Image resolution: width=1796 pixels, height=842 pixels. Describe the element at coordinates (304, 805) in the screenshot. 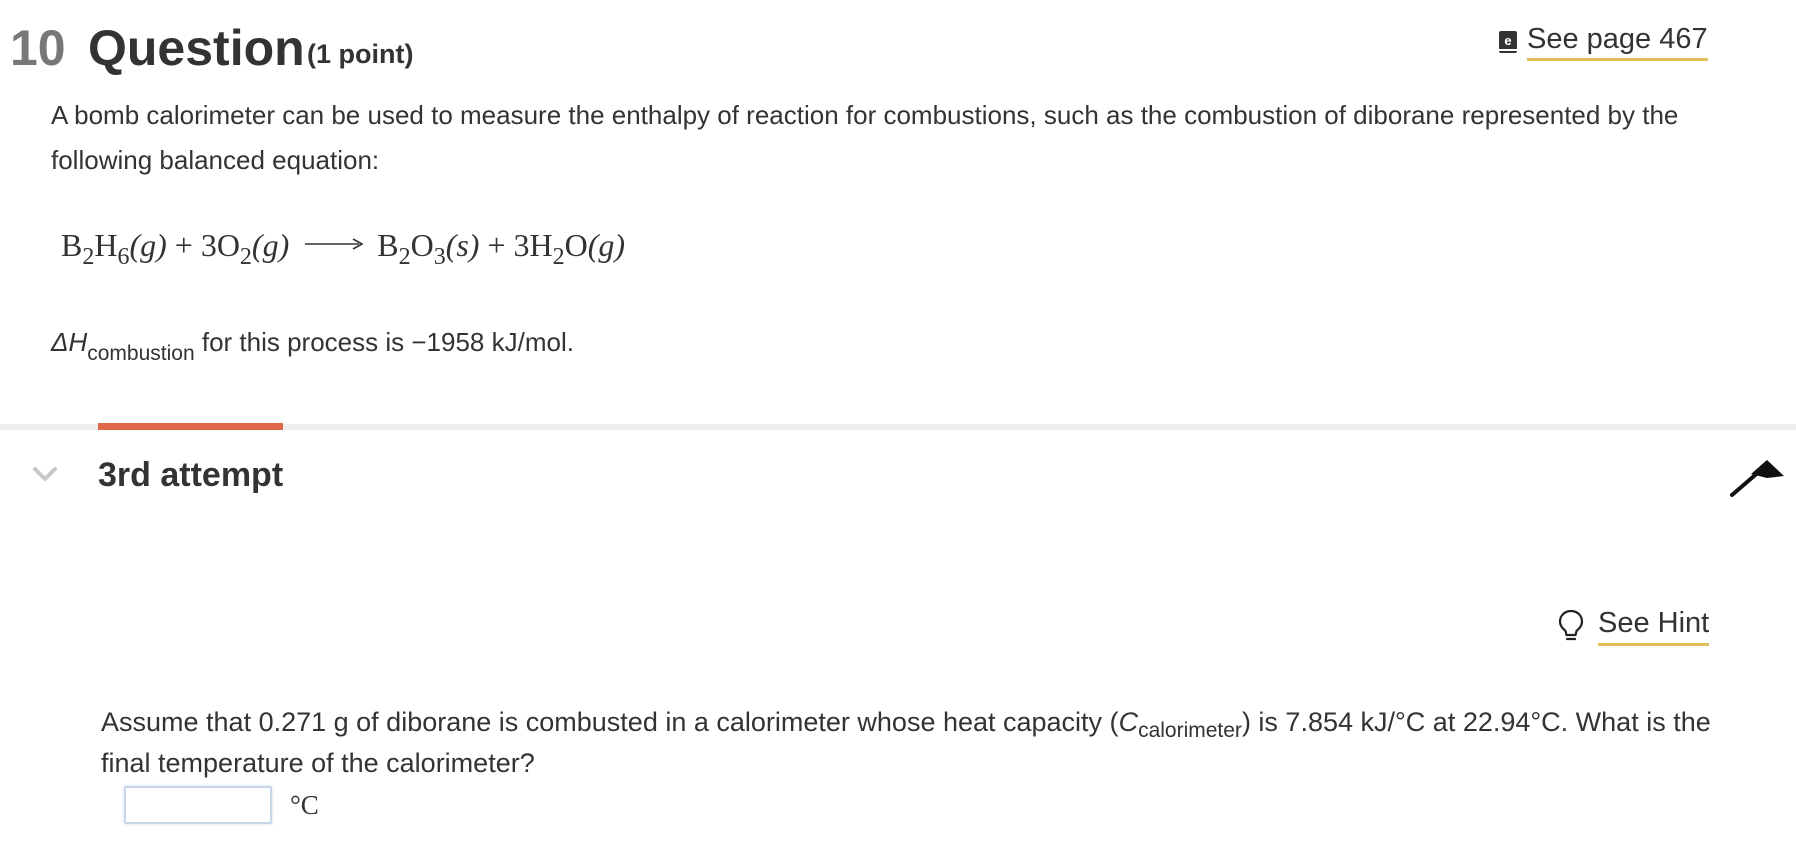

I see `answer-unit: °C` at that location.